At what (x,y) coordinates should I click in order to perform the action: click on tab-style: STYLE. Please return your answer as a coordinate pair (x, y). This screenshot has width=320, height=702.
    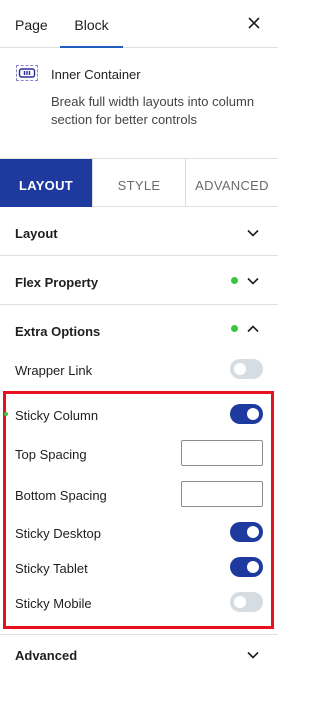
    Looking at the image, I should click on (138, 183).